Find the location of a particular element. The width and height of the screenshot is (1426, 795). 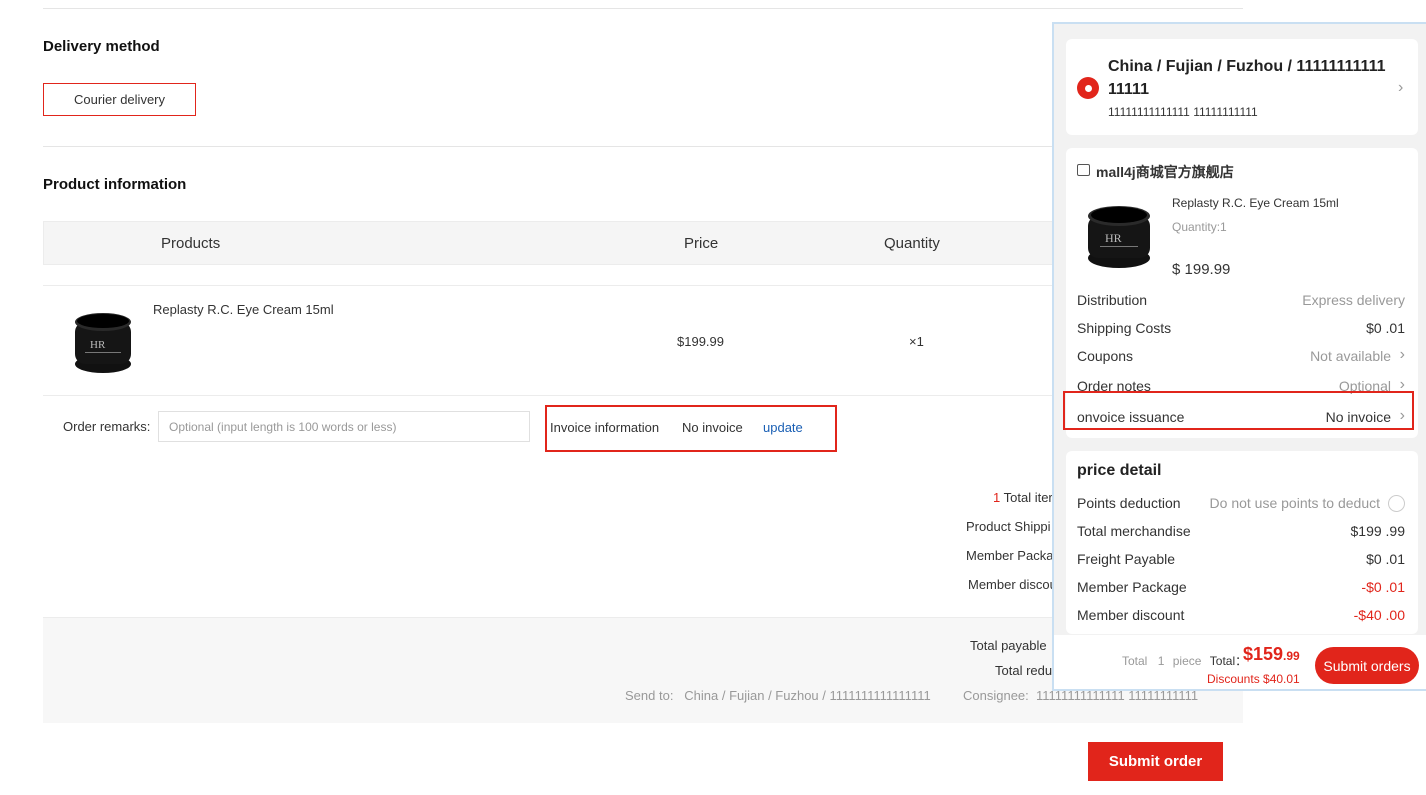

points-deduction-label: Points deduction is located at coordinates (1129, 503).